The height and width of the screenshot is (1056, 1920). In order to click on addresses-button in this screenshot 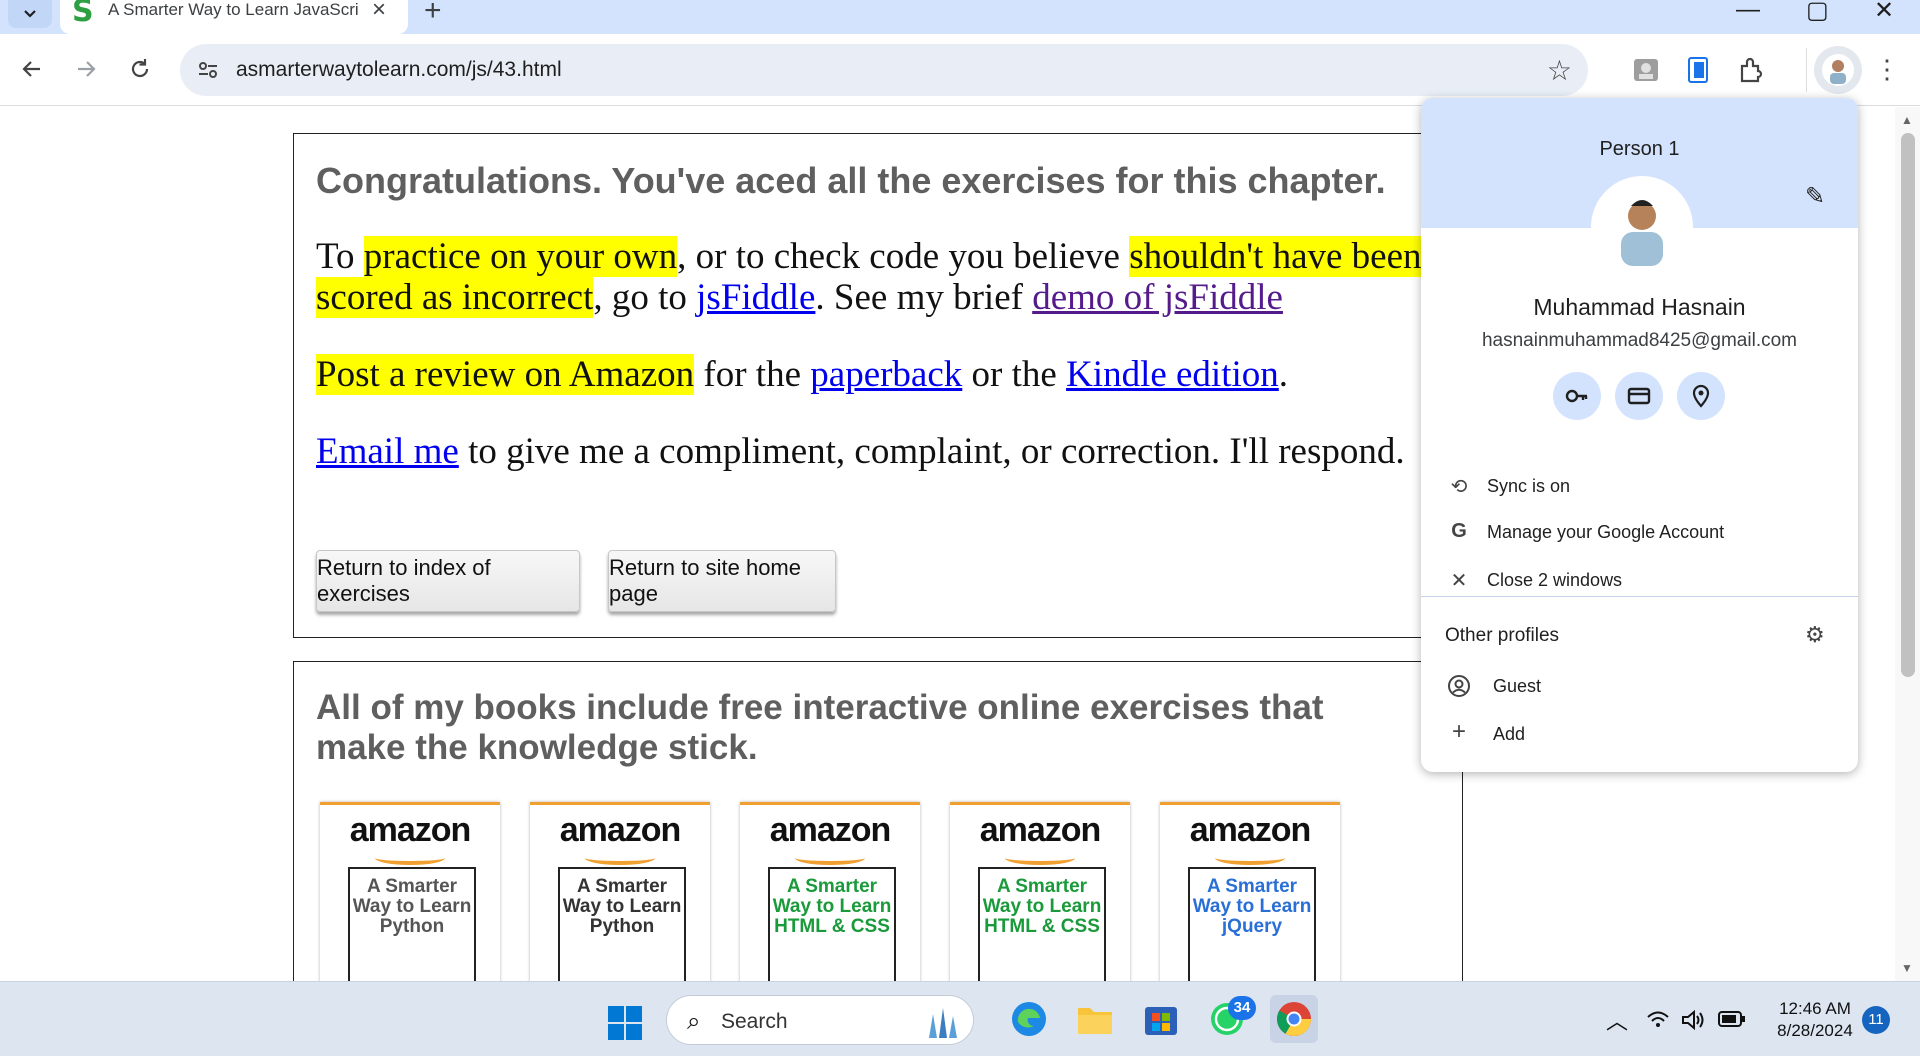, I will do `click(1701, 396)`.